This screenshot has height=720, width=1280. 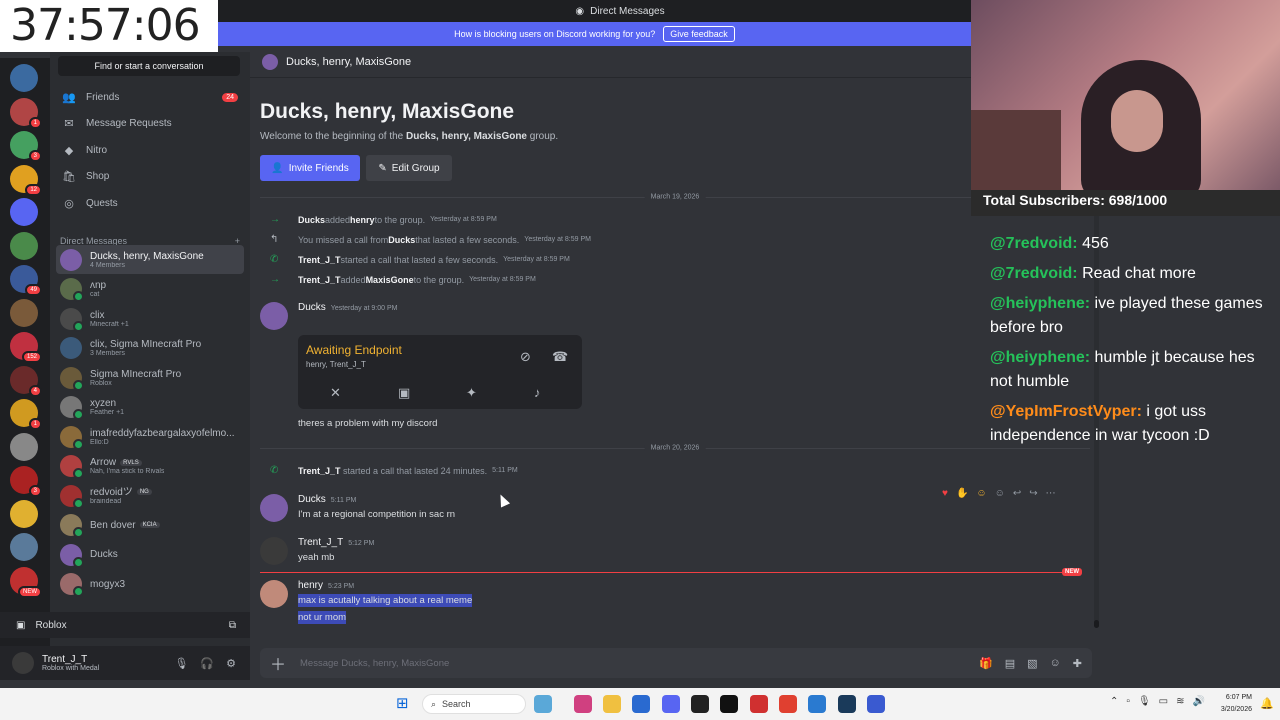 I want to click on reply-icon: ↩, so click(x=1017, y=493).